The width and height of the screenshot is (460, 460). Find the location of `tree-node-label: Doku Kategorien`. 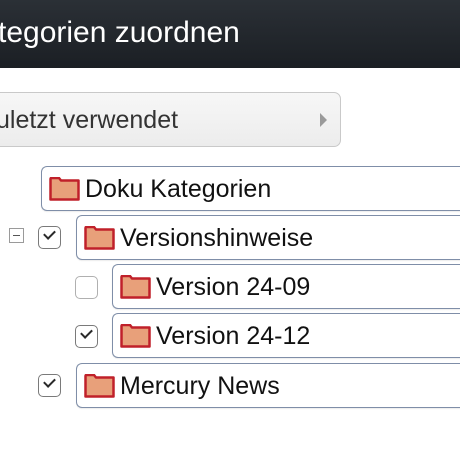

tree-node-label: Doku Kategorien is located at coordinates (178, 189).